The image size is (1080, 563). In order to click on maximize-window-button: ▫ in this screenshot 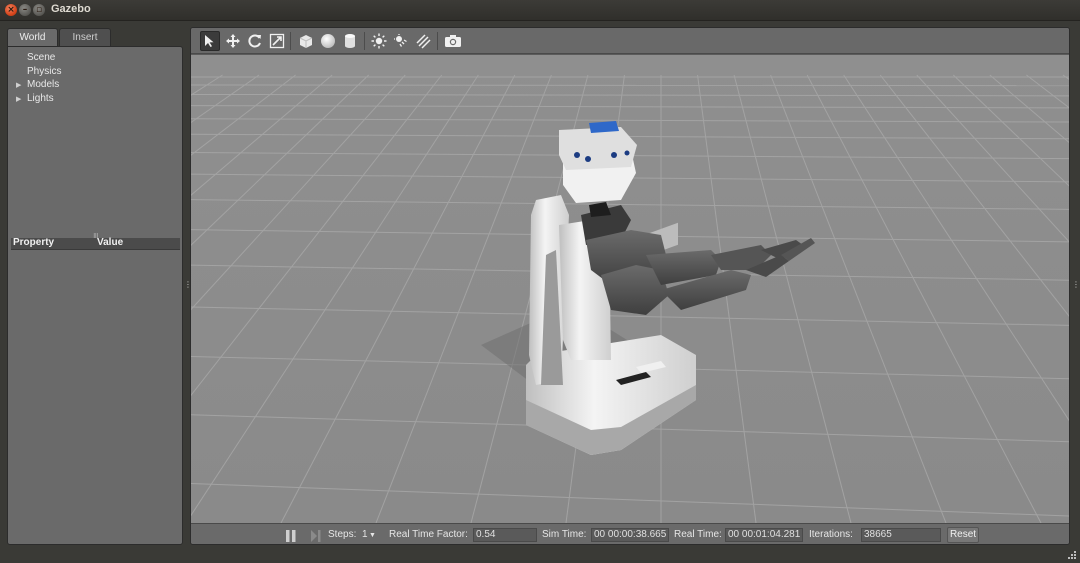, I will do `click(39, 10)`.